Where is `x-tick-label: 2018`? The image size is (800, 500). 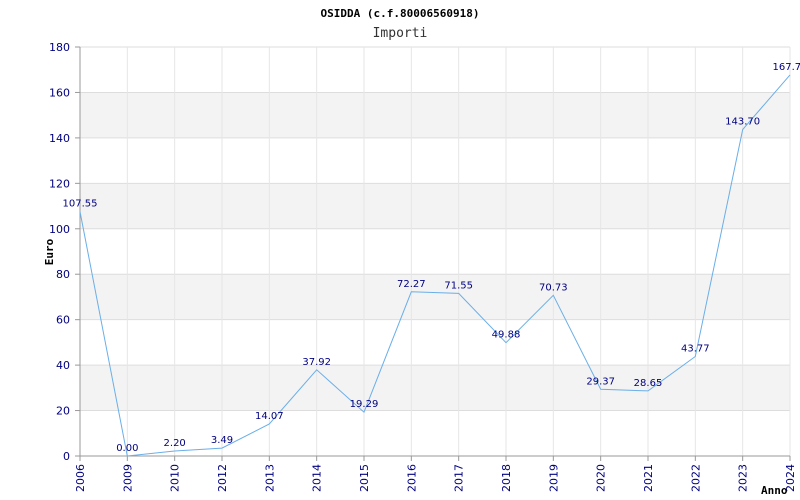
x-tick-label: 2018 is located at coordinates (506, 478).